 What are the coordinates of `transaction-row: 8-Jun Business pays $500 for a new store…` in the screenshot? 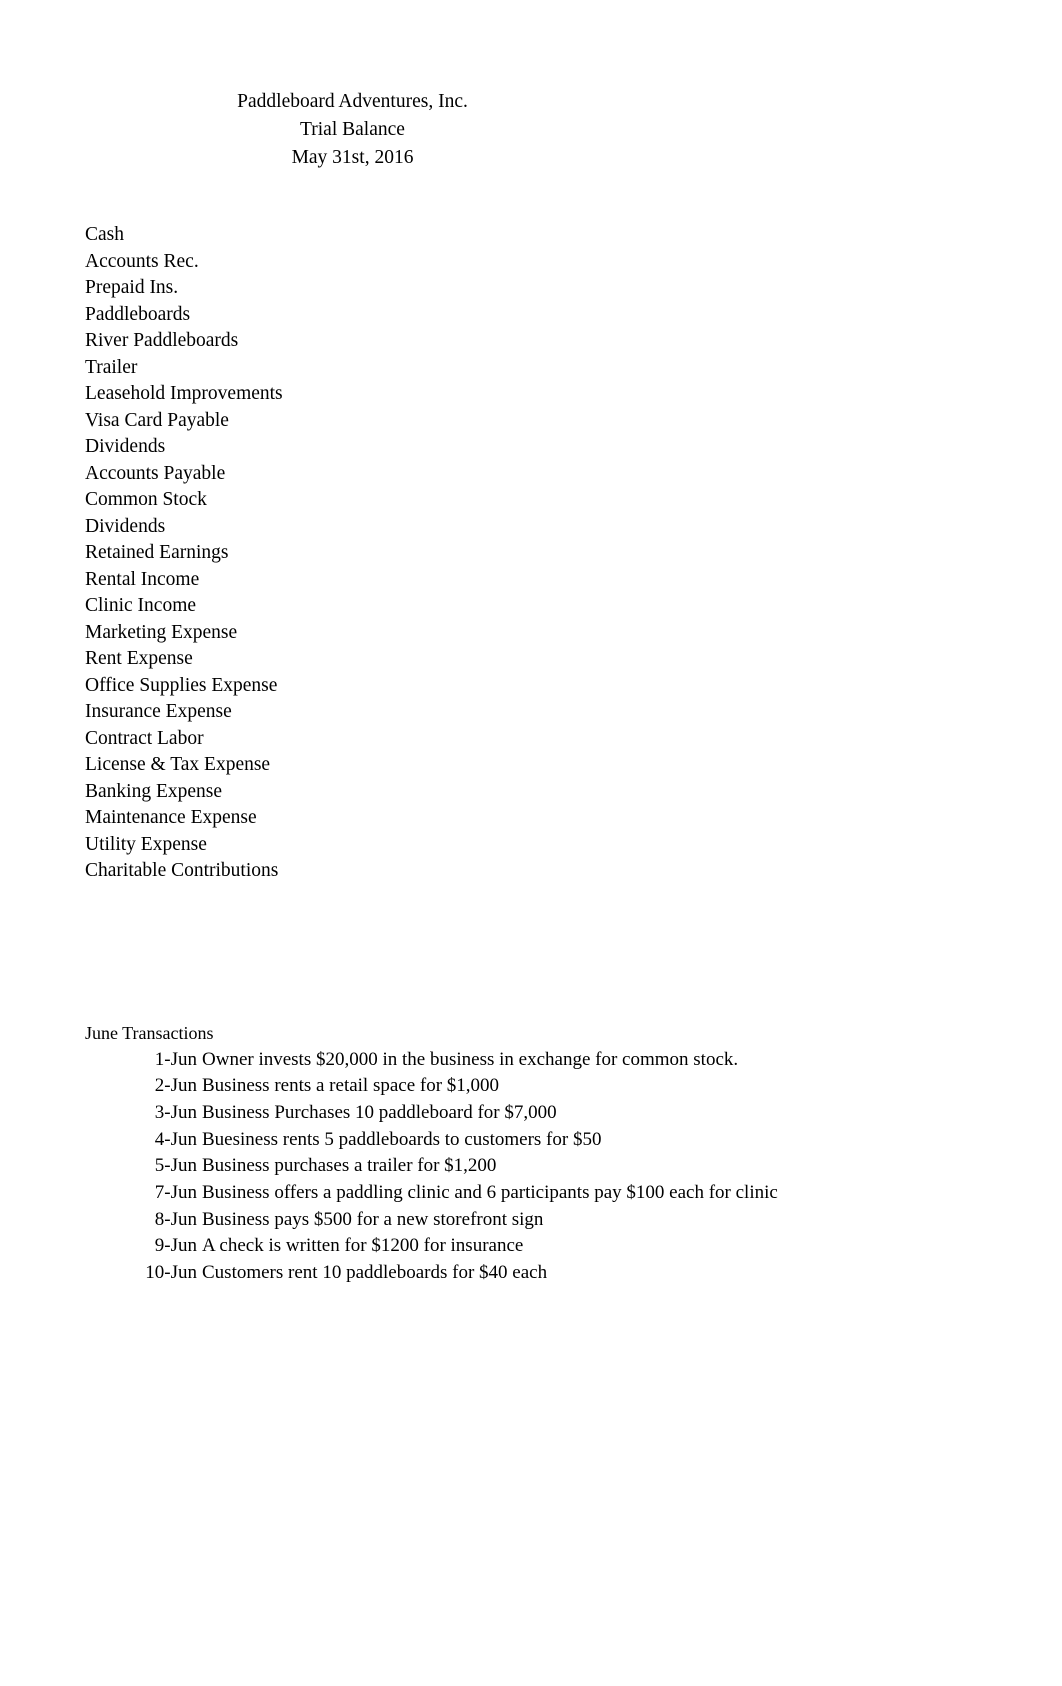 It's located at (555, 1220).